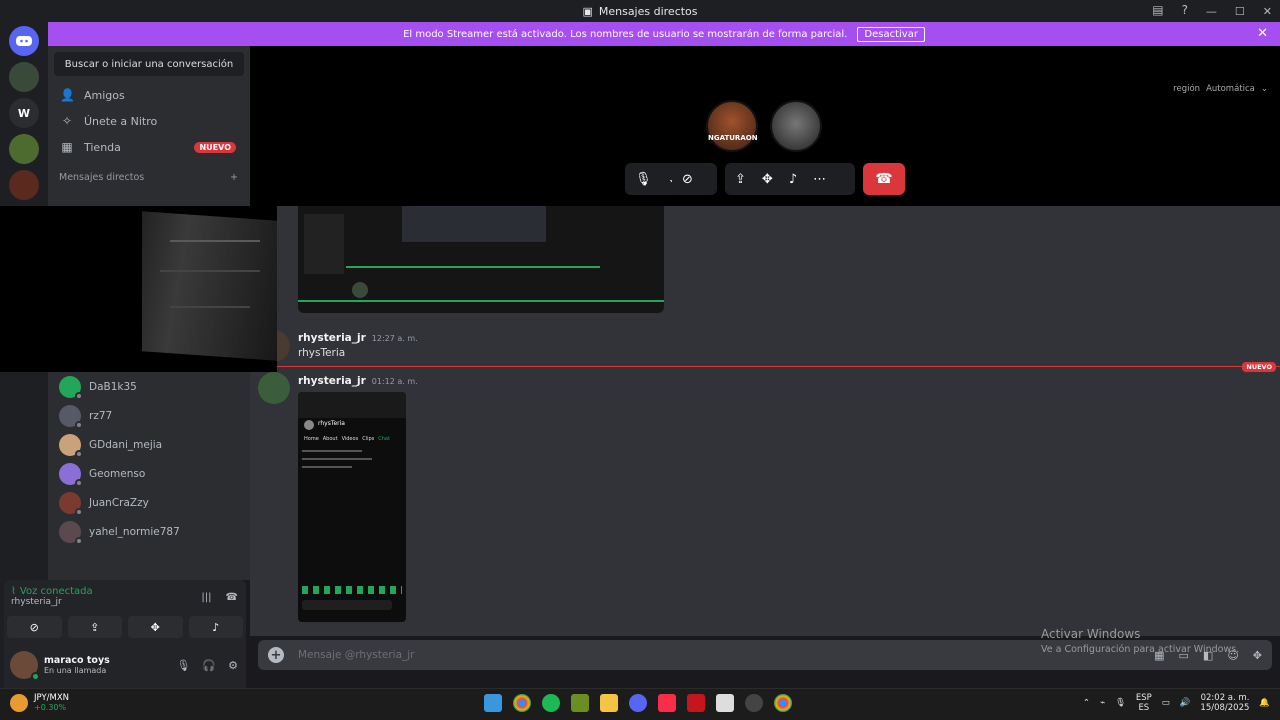  I want to click on notepad-icon, so click(725, 703).